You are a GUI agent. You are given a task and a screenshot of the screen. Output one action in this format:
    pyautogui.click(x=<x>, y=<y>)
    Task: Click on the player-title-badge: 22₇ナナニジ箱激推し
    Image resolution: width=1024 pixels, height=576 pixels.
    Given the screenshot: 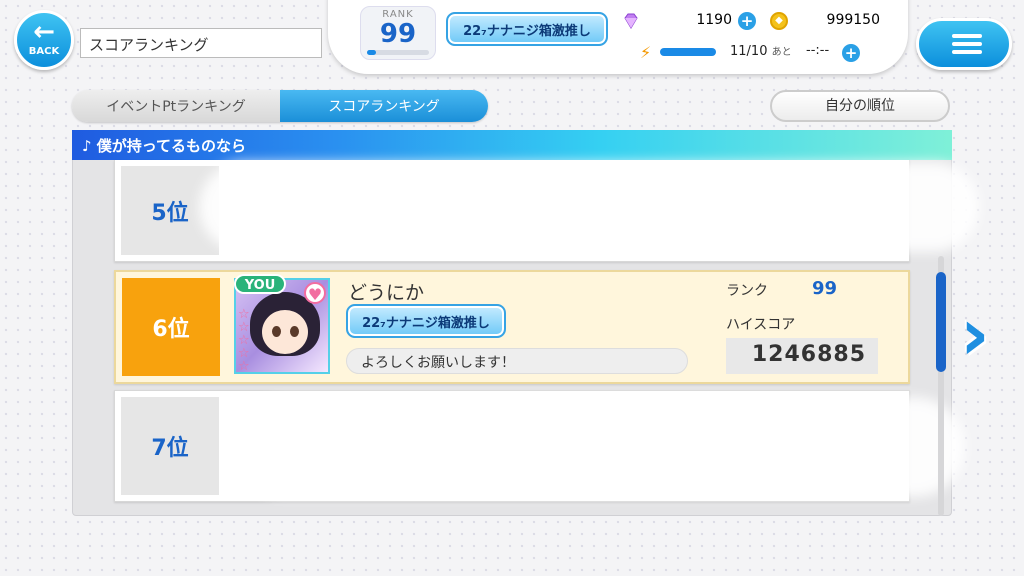 What is the action you would take?
    pyautogui.click(x=426, y=321)
    